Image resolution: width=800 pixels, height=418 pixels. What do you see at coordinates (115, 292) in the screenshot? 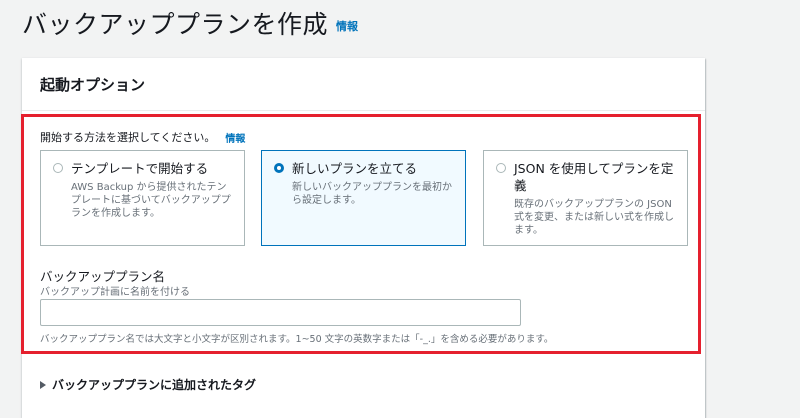
I see `plan-name-description: バックアップ計画に名前を付ける` at bounding box center [115, 292].